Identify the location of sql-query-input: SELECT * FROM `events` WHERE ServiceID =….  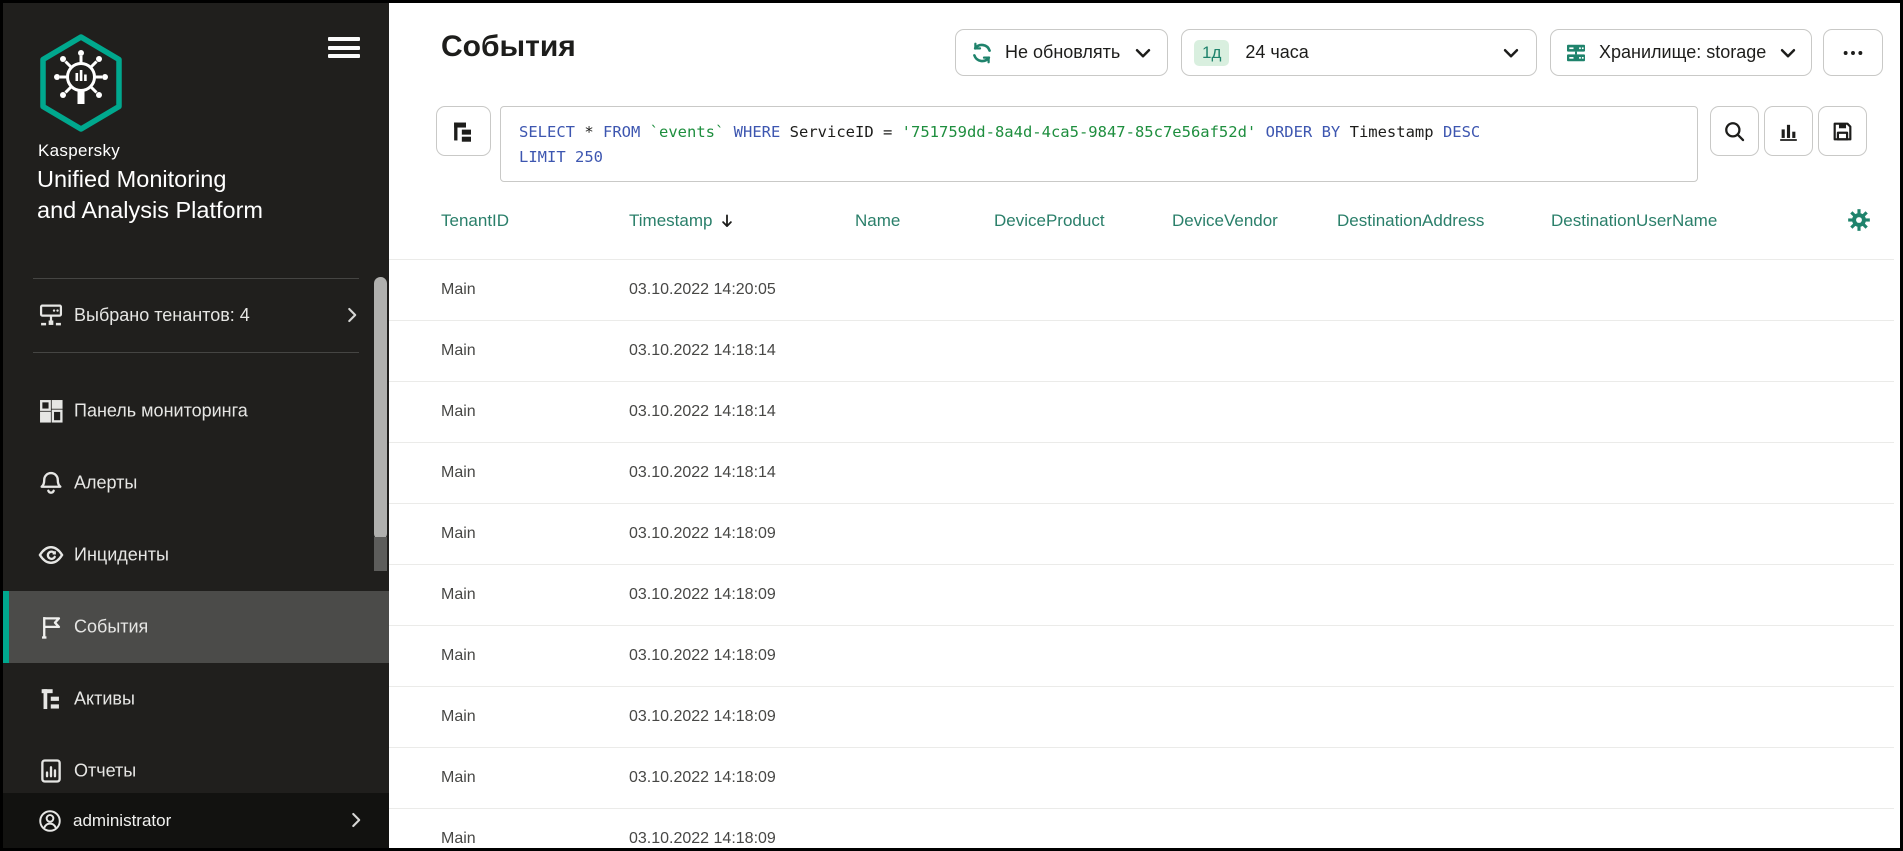
(1099, 144).